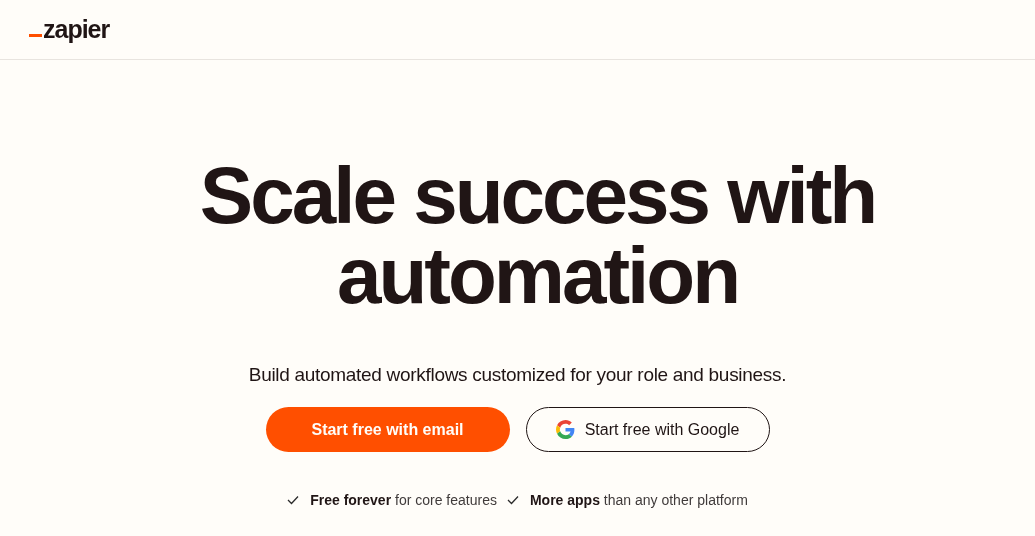 The image size is (1035, 536). What do you see at coordinates (638, 500) in the screenshot?
I see `feature-text: More apps than any other platform` at bounding box center [638, 500].